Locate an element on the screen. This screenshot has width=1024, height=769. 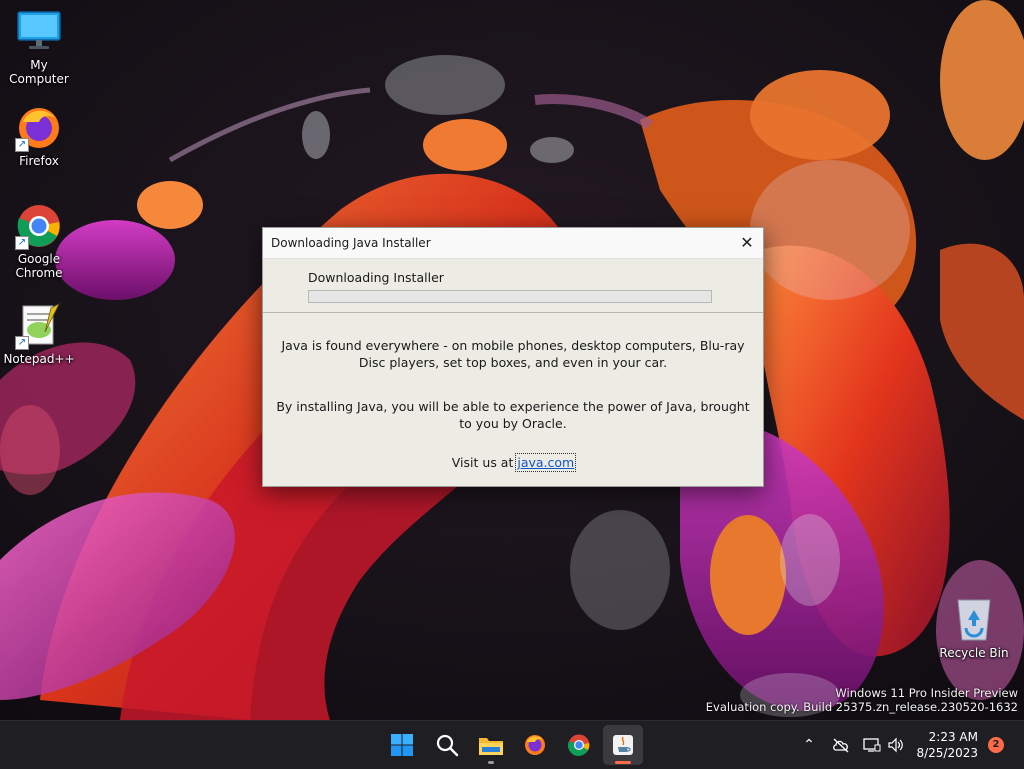
close-icon: ✕ is located at coordinates (747, 243).